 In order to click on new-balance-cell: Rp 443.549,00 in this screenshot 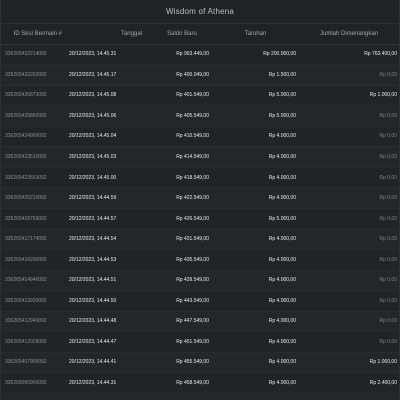, I will do `click(182, 301)`.